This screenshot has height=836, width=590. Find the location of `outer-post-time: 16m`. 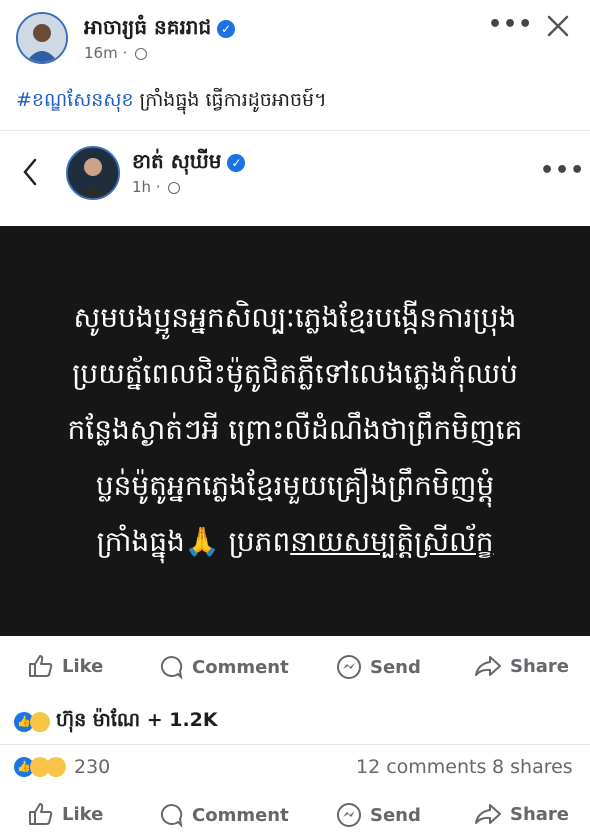

outer-post-time: 16m is located at coordinates (101, 53).